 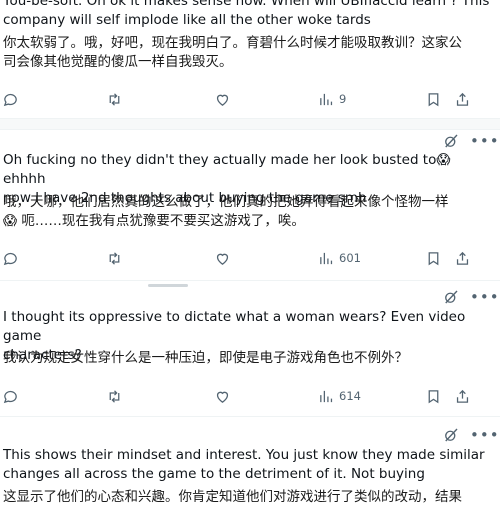 I want to click on tweet-3-actions: 614, so click(x=250, y=396).